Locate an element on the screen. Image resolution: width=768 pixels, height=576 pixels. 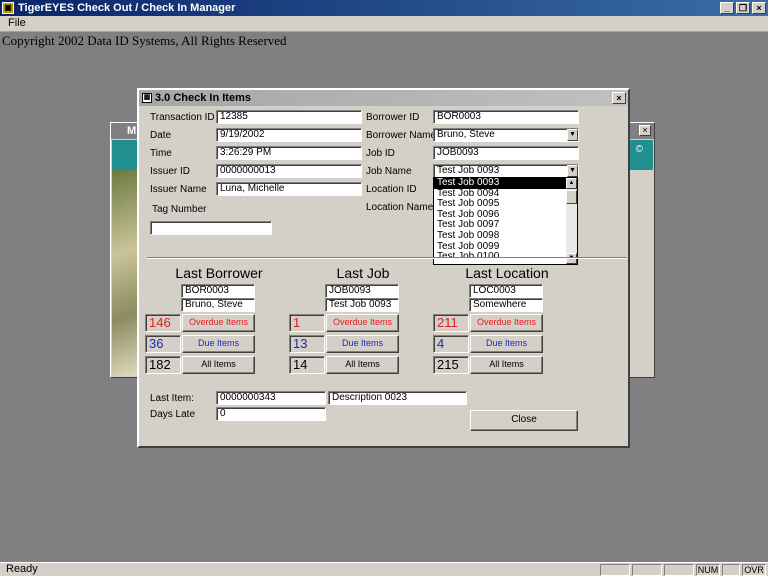
last-item-description-field: Description 0023 is located at coordinates (397, 398).